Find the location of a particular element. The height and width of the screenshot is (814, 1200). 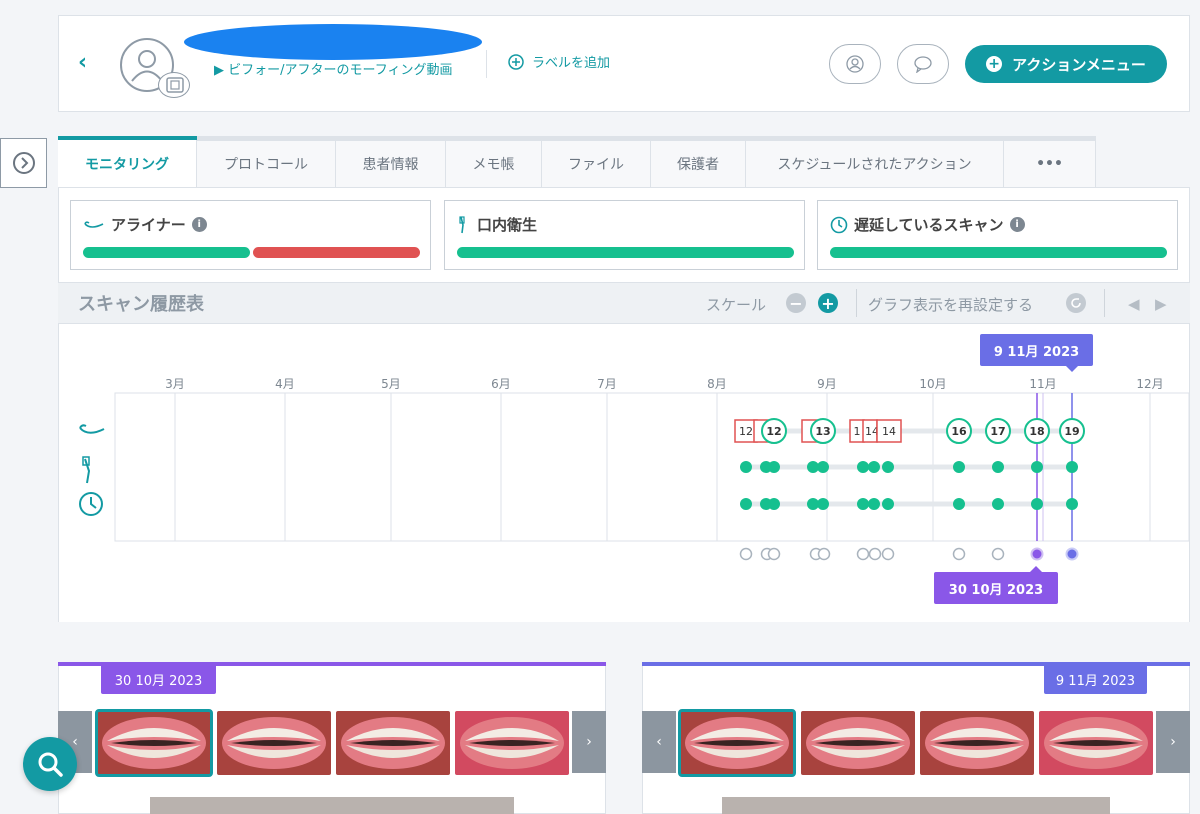

aligner-bar-red is located at coordinates (336, 252).